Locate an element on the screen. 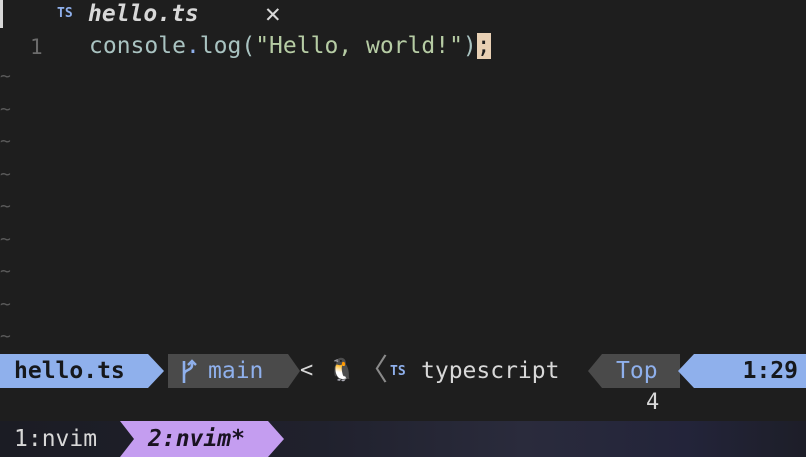 The width and height of the screenshot is (806, 457). branch-name: main is located at coordinates (236, 371).